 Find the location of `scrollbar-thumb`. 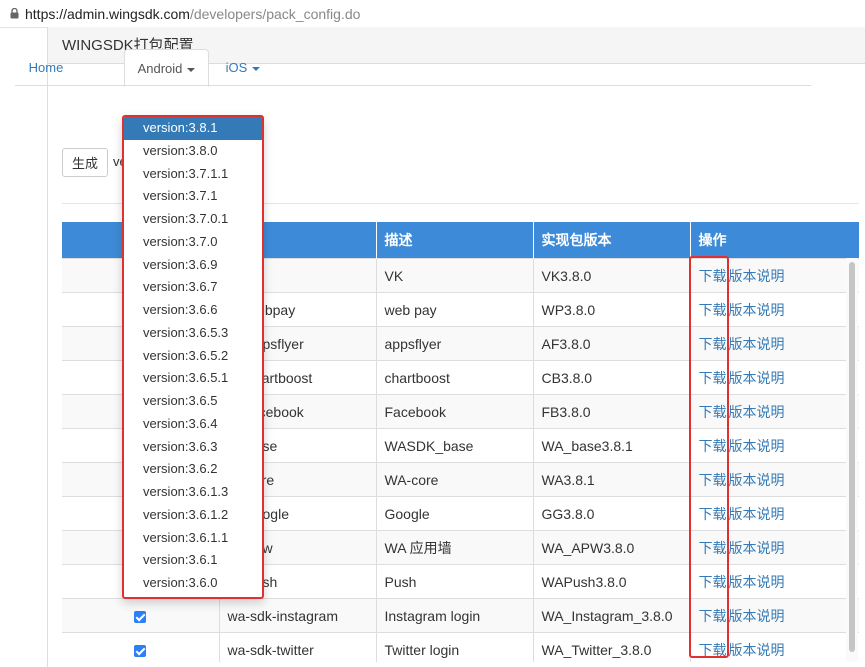

scrollbar-thumb is located at coordinates (852, 457).